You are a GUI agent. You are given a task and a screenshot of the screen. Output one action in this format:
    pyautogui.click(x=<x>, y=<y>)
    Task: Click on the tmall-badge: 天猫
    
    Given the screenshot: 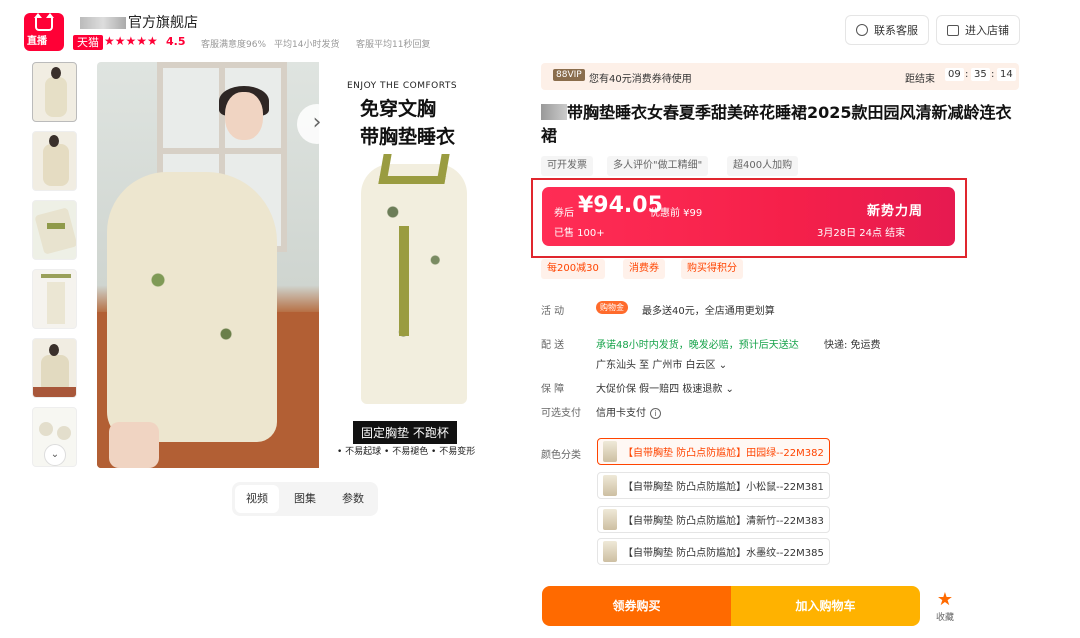 What is the action you would take?
    pyautogui.click(x=88, y=42)
    